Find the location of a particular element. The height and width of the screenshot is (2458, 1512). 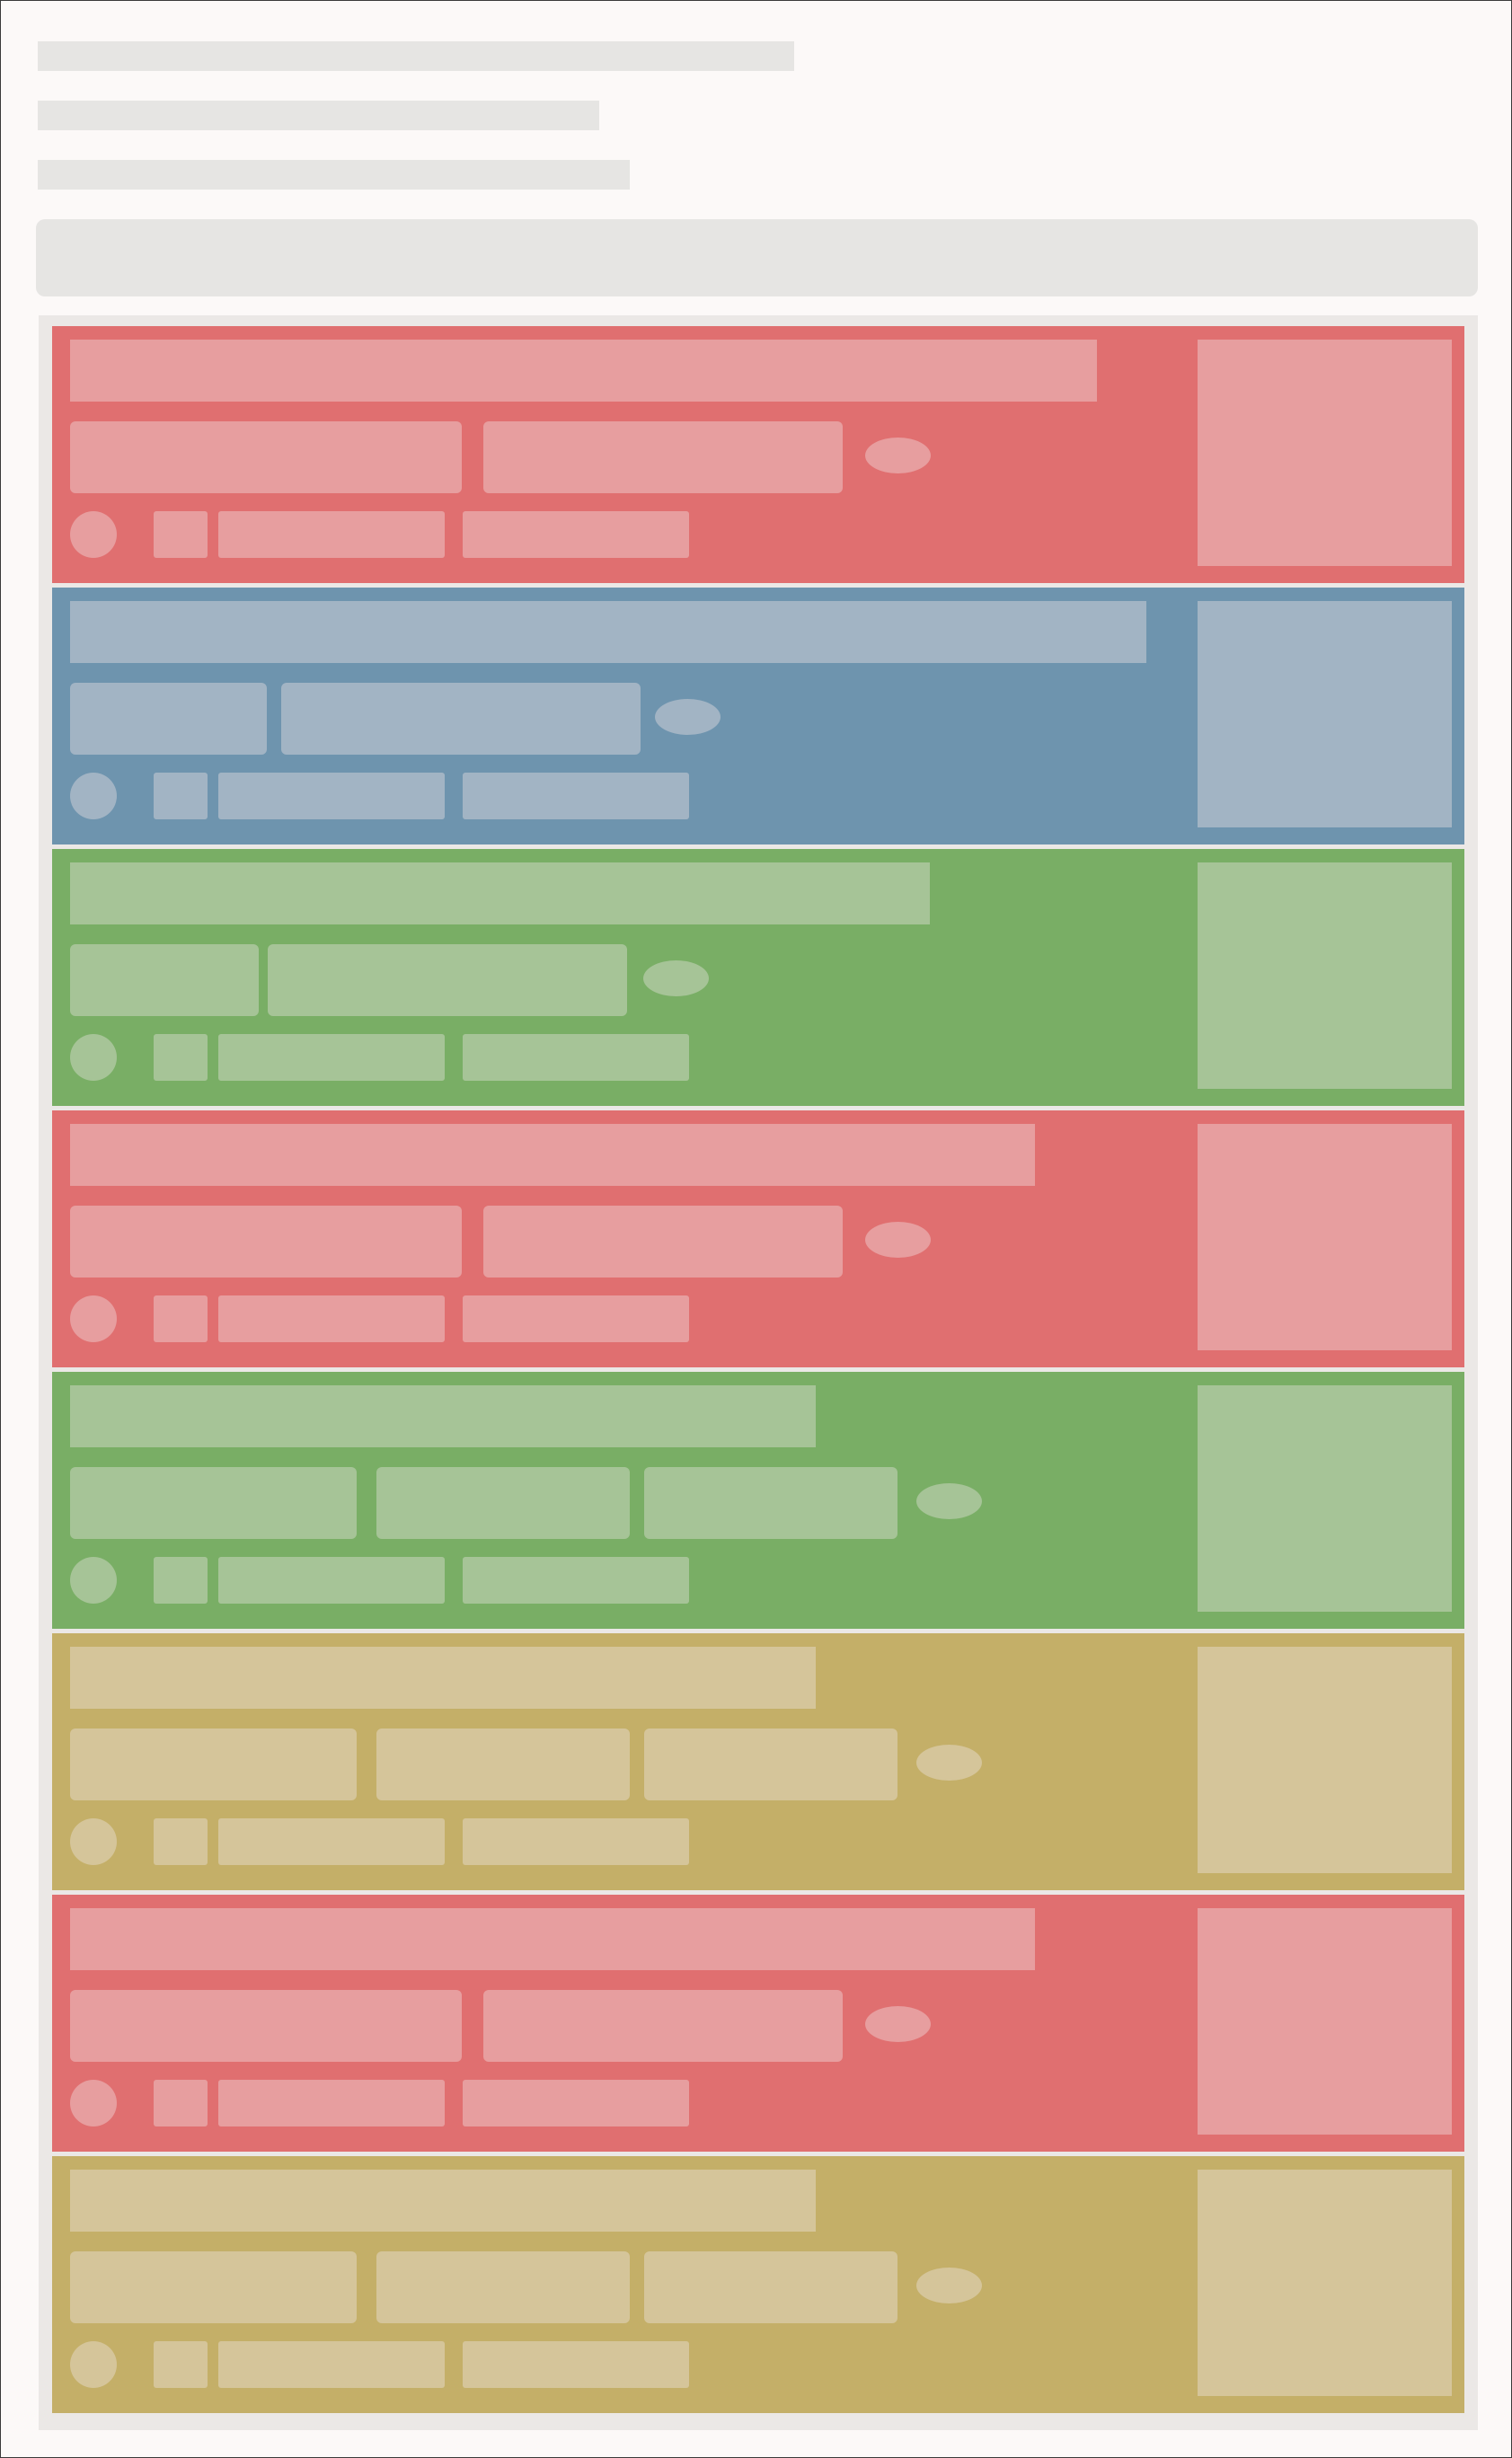

subtitle-text-placeholder is located at coordinates (319, 115).